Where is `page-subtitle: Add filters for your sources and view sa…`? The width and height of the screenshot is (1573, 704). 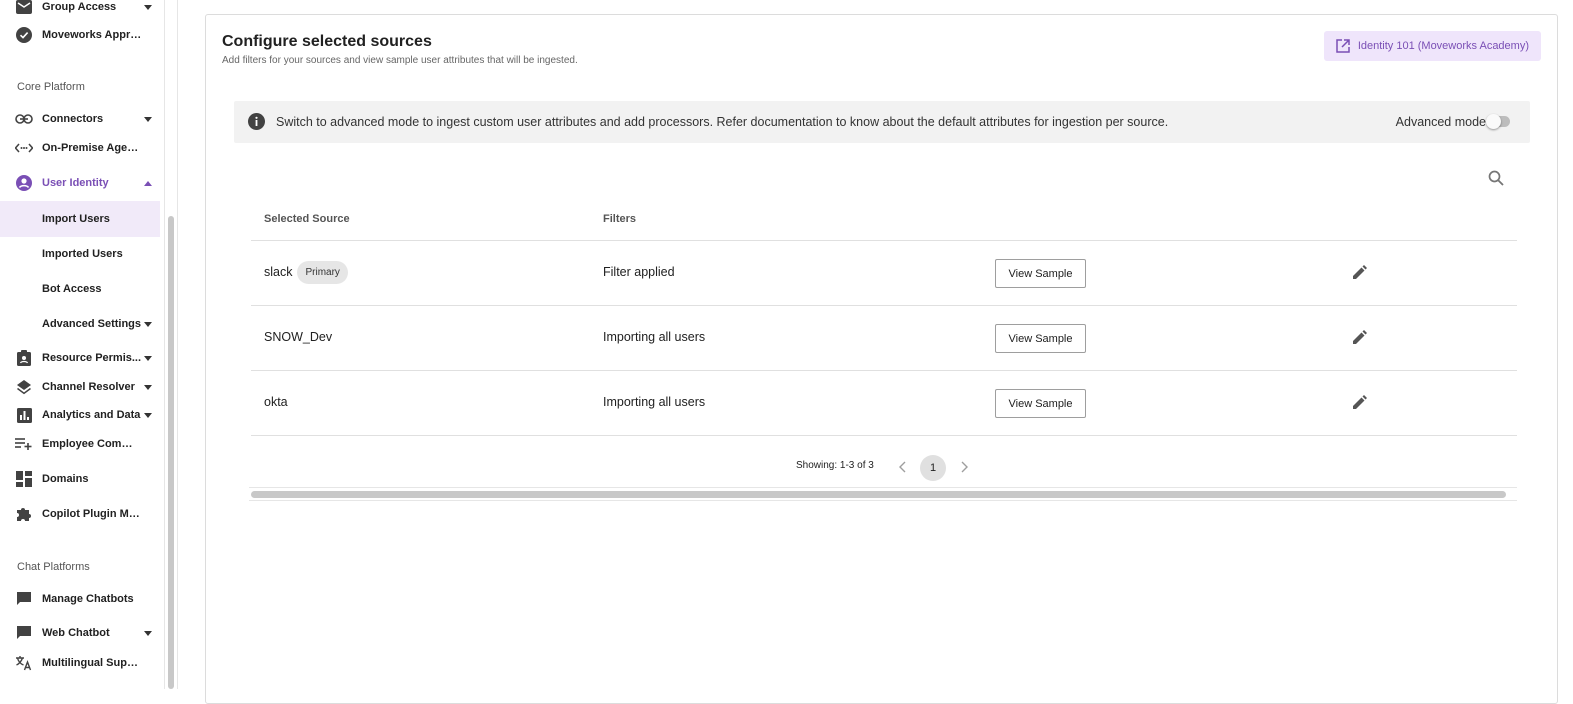
page-subtitle: Add filters for your sources and view sa… is located at coordinates (400, 60).